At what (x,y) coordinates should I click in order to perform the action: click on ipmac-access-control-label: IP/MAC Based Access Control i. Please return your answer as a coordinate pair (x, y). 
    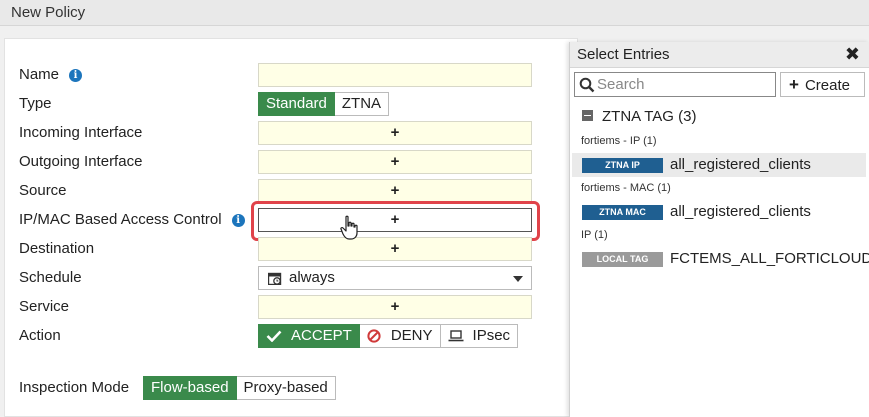
    Looking at the image, I should click on (132, 219).